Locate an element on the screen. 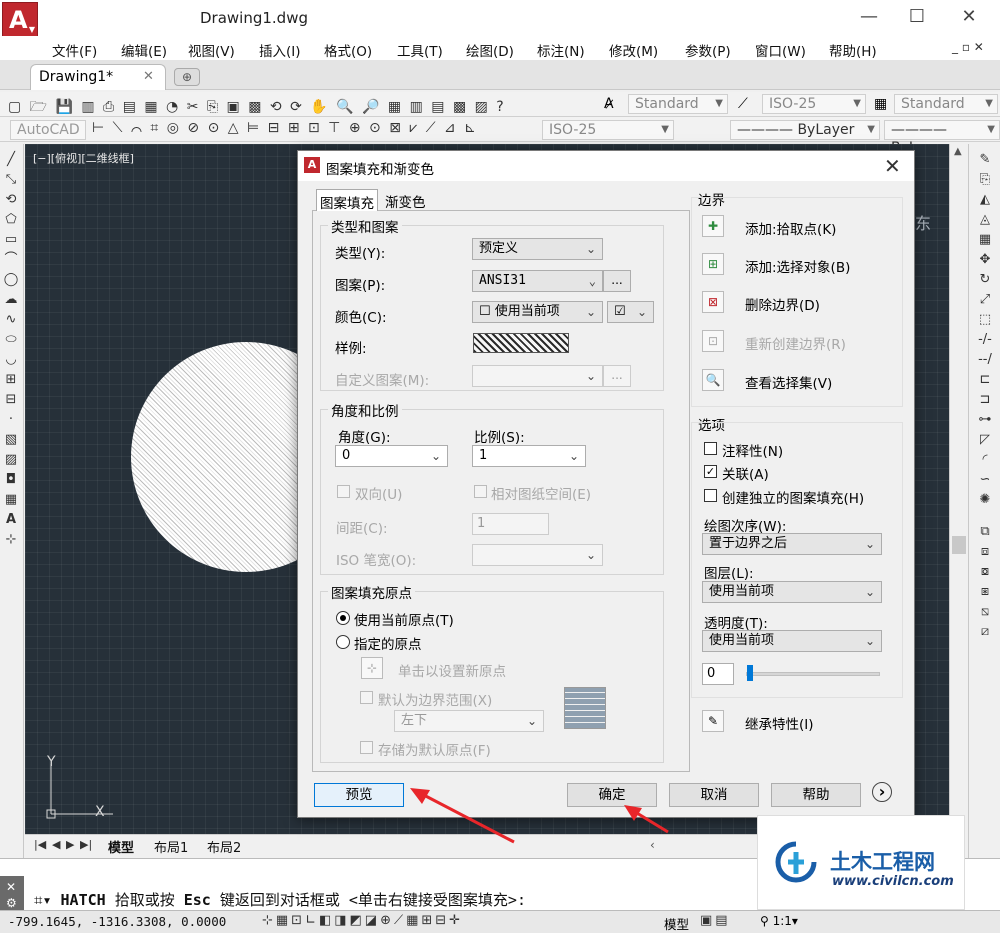 This screenshot has height=933, width=1000. custom-pattern-dropdown: ⌄ is located at coordinates (537, 376).